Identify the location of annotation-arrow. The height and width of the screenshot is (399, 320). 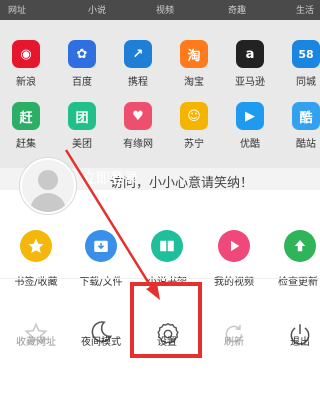
(112, 224).